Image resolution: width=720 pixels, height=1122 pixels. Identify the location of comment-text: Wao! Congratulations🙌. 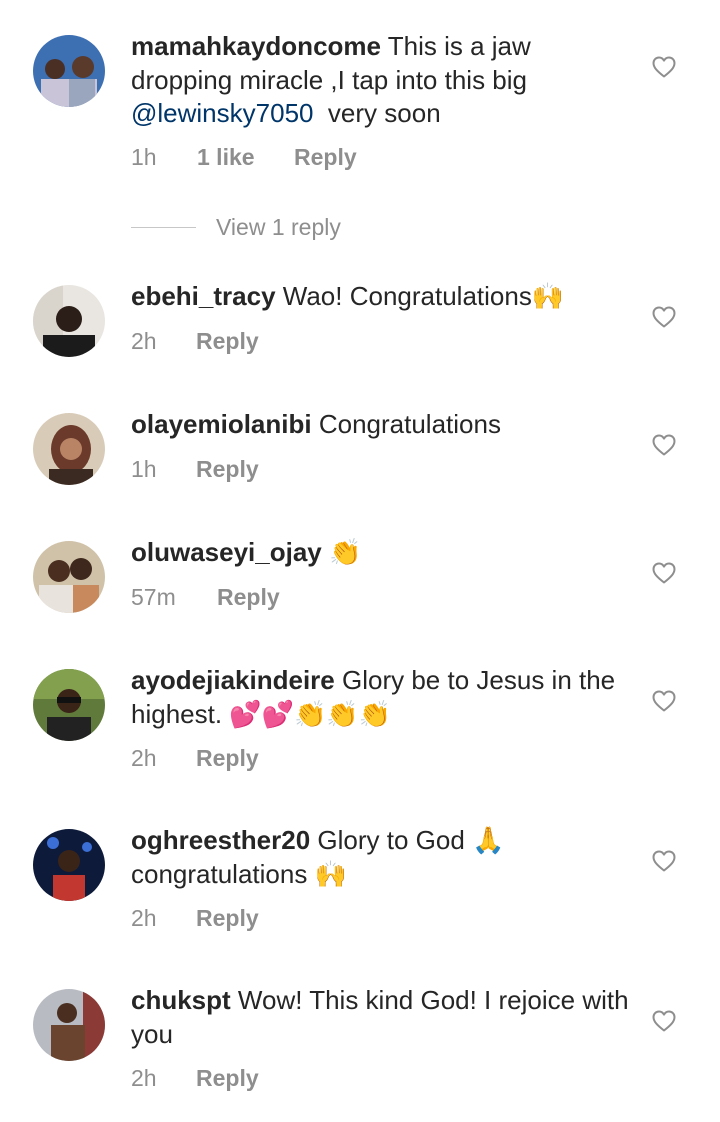
(423, 296).